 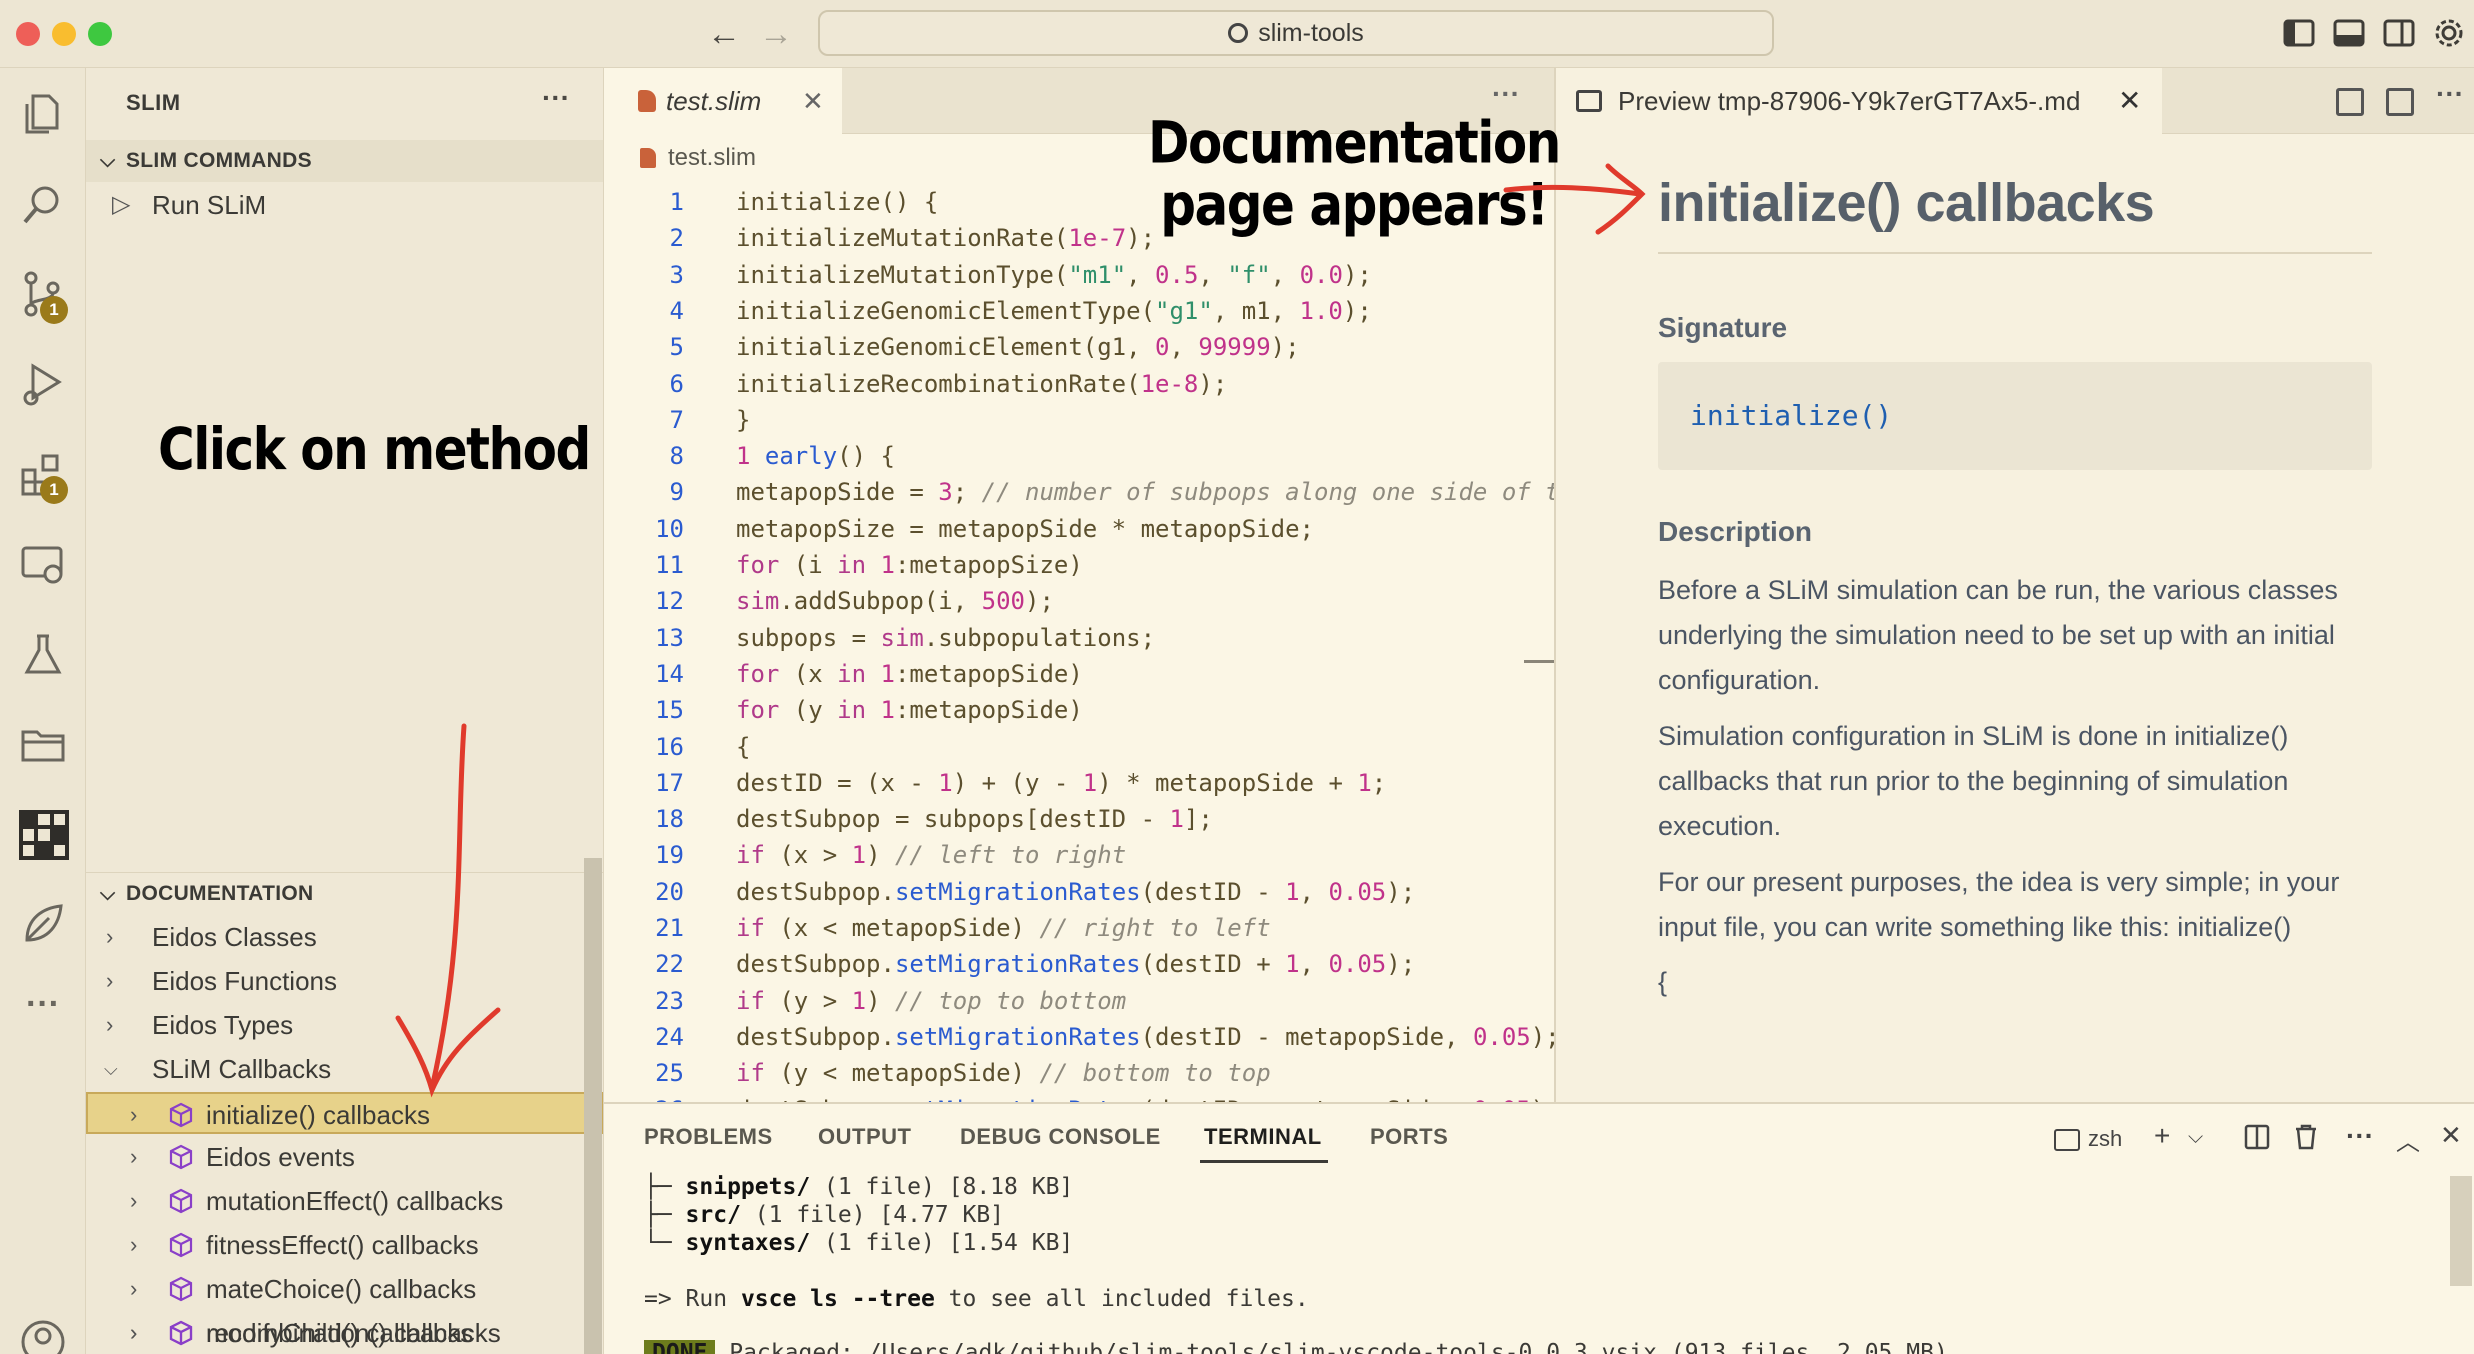 What do you see at coordinates (895, 601) in the screenshot?
I see `line-text: sim.addSubpop(i, 500);` at bounding box center [895, 601].